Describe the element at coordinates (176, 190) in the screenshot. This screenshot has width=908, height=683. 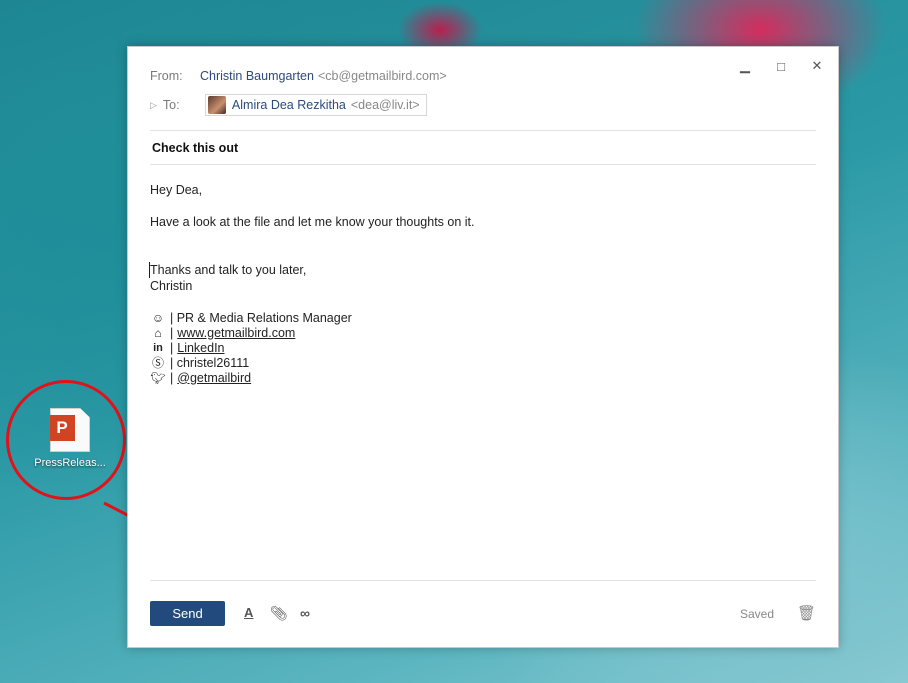
I see `body-greeting: Hey Dea,` at that location.